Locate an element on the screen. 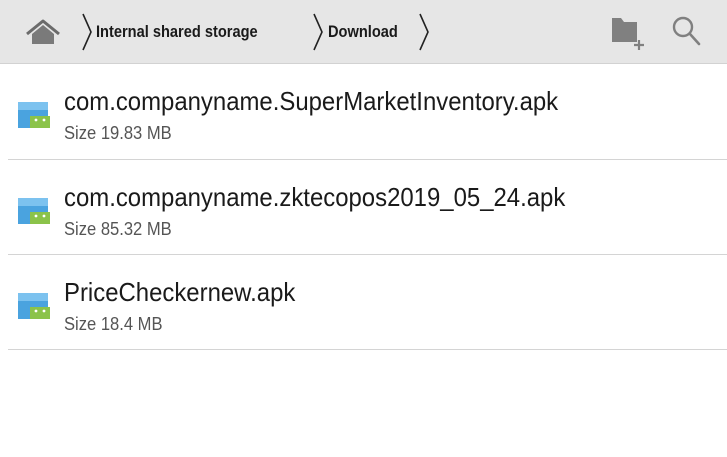  search-icon is located at coordinates (686, 31).